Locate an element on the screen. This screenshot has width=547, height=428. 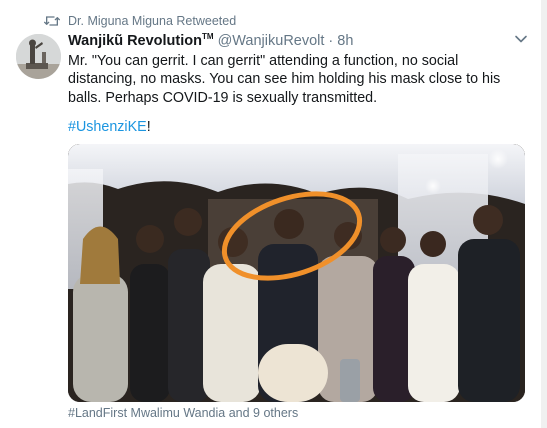
tweet-header: Wanjikũ RevolutionTM @WanjikuRevolt · 8h is located at coordinates (298, 41).